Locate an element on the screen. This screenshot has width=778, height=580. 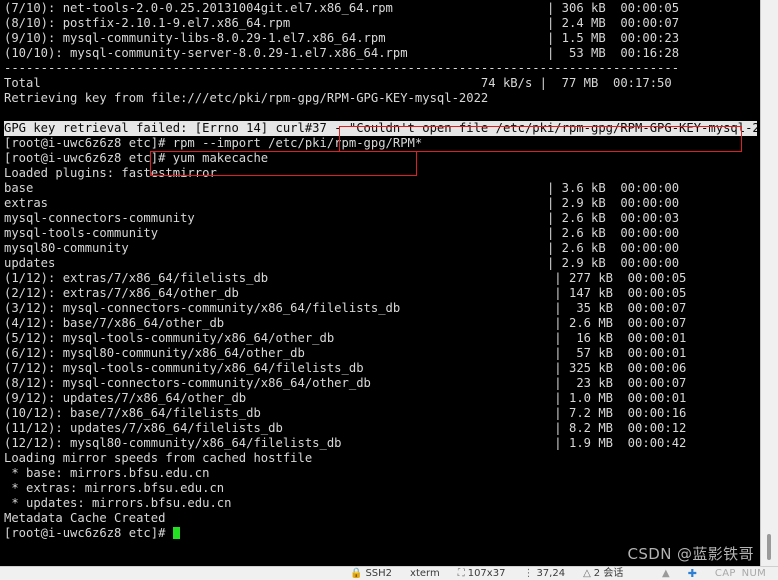
terminal-line: updates | 2.9 kB 00:00:00 is located at coordinates (380, 263).